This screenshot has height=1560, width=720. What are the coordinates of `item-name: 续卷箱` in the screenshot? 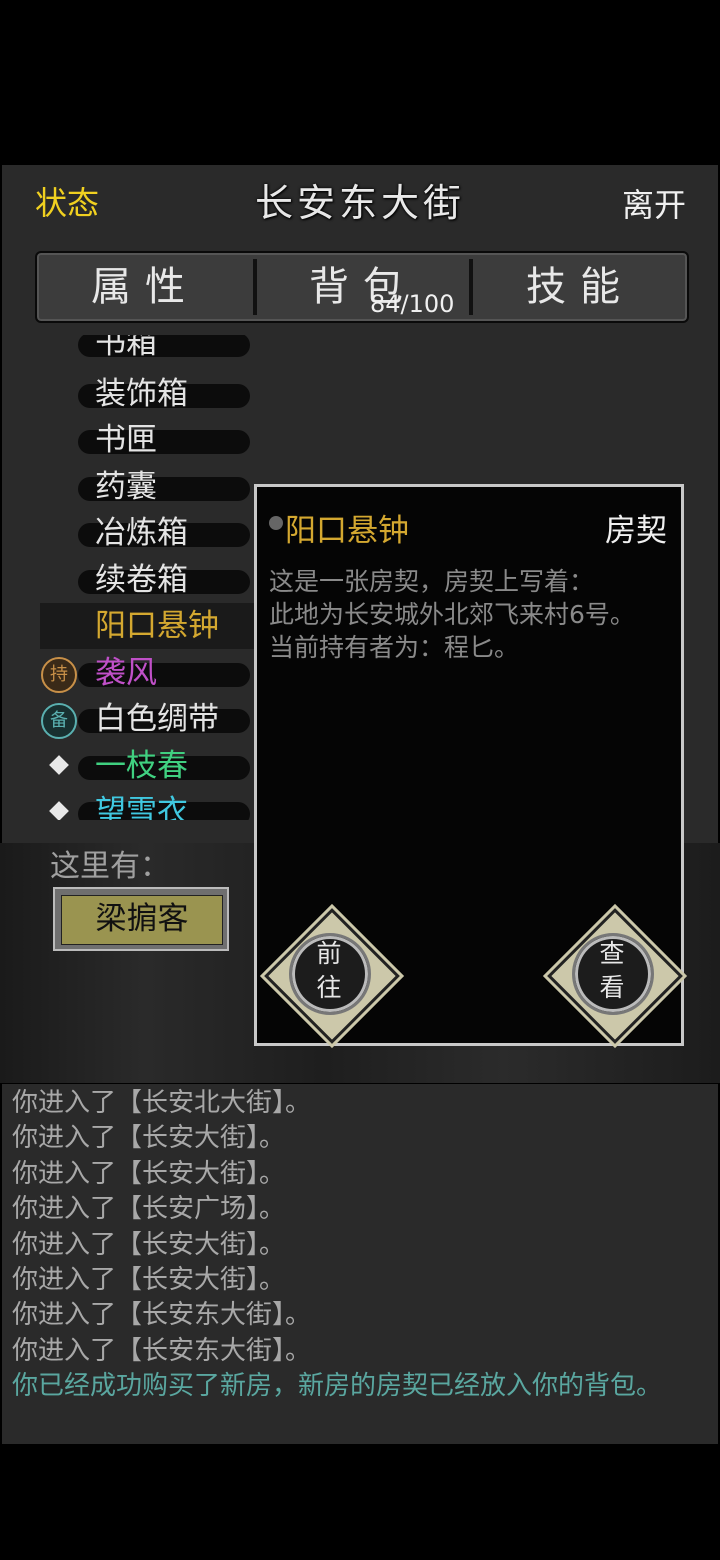 It's located at (141, 580).